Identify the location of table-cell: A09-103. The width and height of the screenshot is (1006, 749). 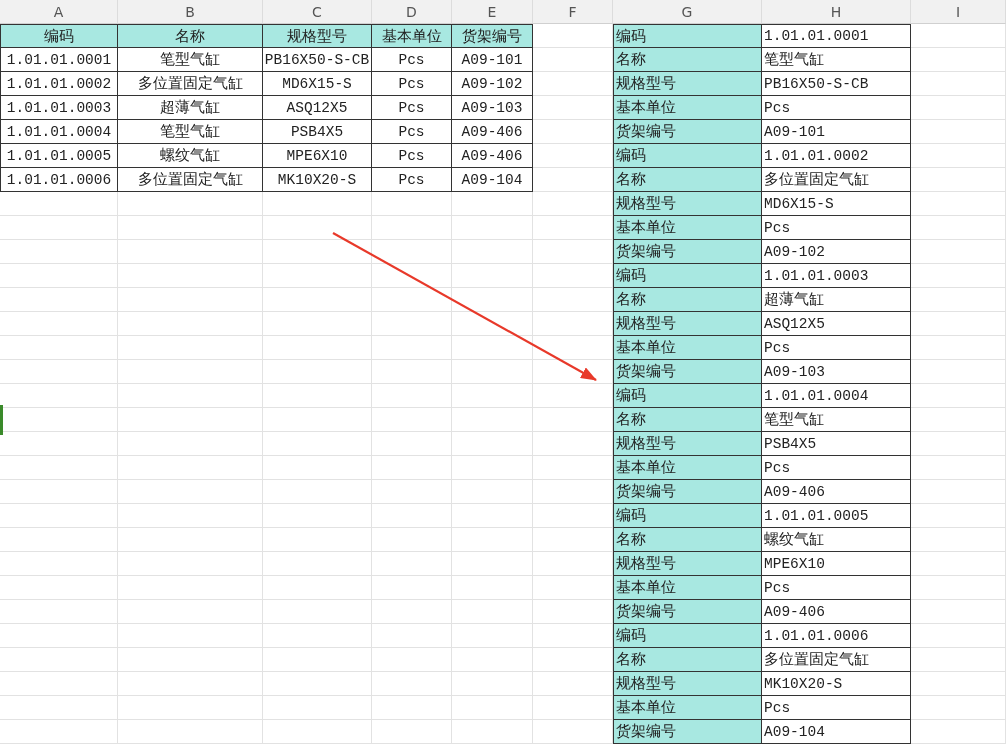
(492, 108).